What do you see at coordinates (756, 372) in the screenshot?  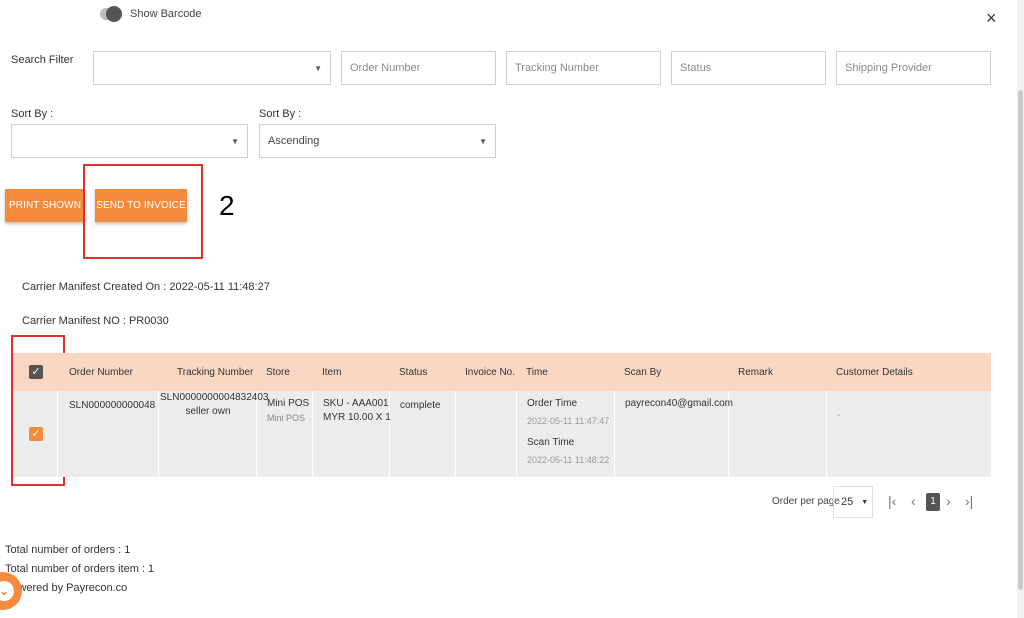 I see `header-remark: Remark` at bounding box center [756, 372].